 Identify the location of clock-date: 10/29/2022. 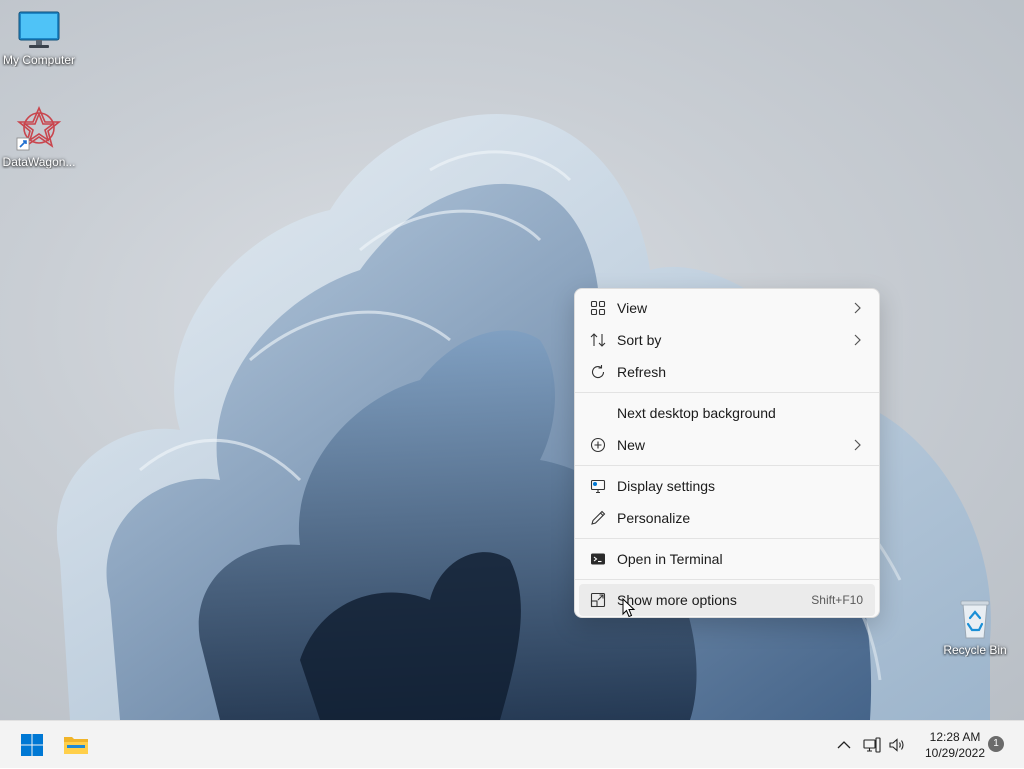
(955, 753).